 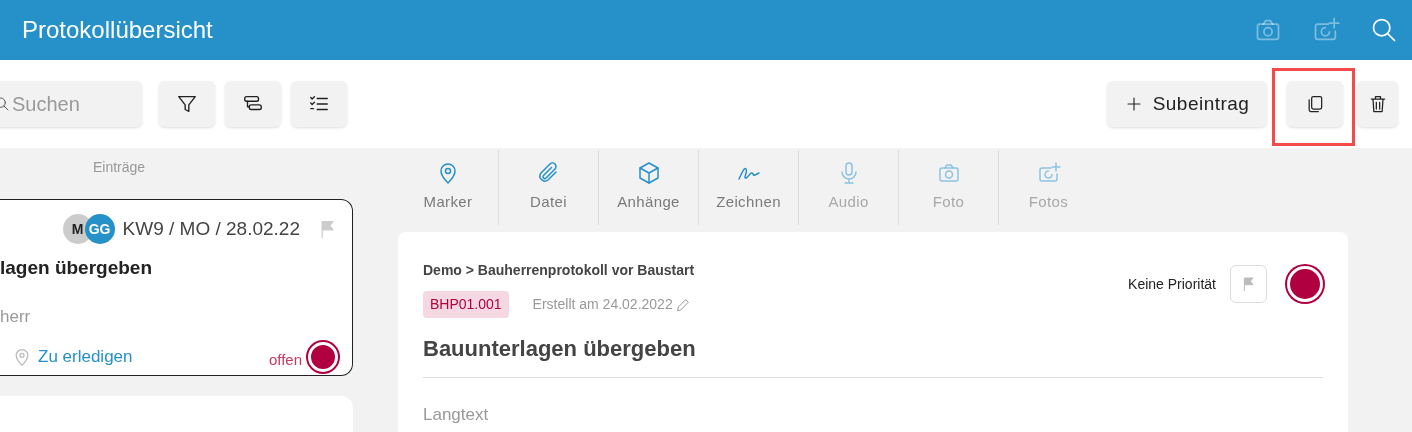 I want to click on checklist-button, so click(x=319, y=104).